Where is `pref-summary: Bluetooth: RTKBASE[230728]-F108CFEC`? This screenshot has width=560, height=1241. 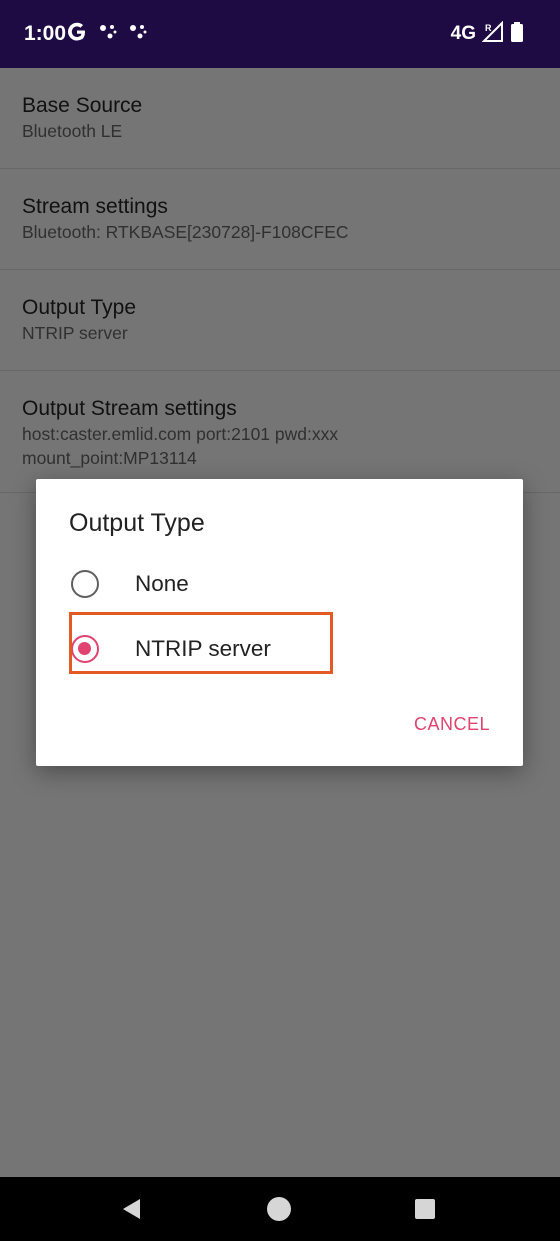 pref-summary: Bluetooth: RTKBASE[230728]-F108CFEC is located at coordinates (185, 232).